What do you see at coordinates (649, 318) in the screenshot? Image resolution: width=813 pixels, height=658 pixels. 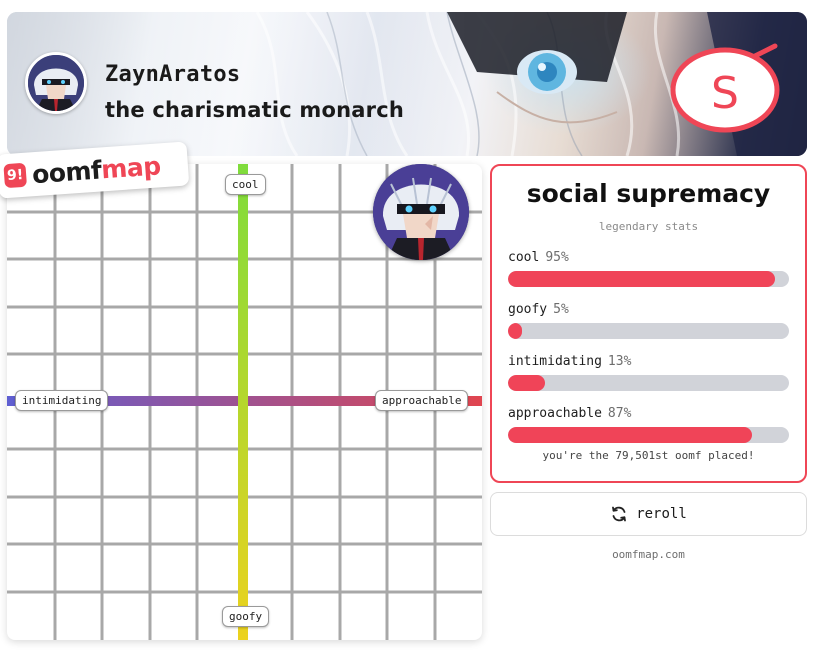 I see `stat-row-goofy: goofy 5%` at bounding box center [649, 318].